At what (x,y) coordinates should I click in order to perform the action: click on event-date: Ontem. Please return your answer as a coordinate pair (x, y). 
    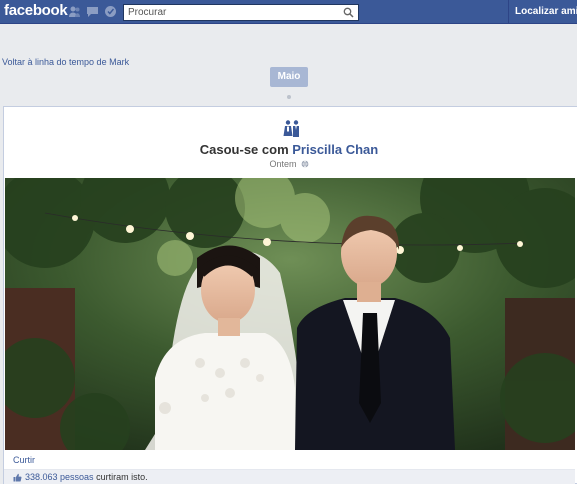
    Looking at the image, I should click on (289, 164).